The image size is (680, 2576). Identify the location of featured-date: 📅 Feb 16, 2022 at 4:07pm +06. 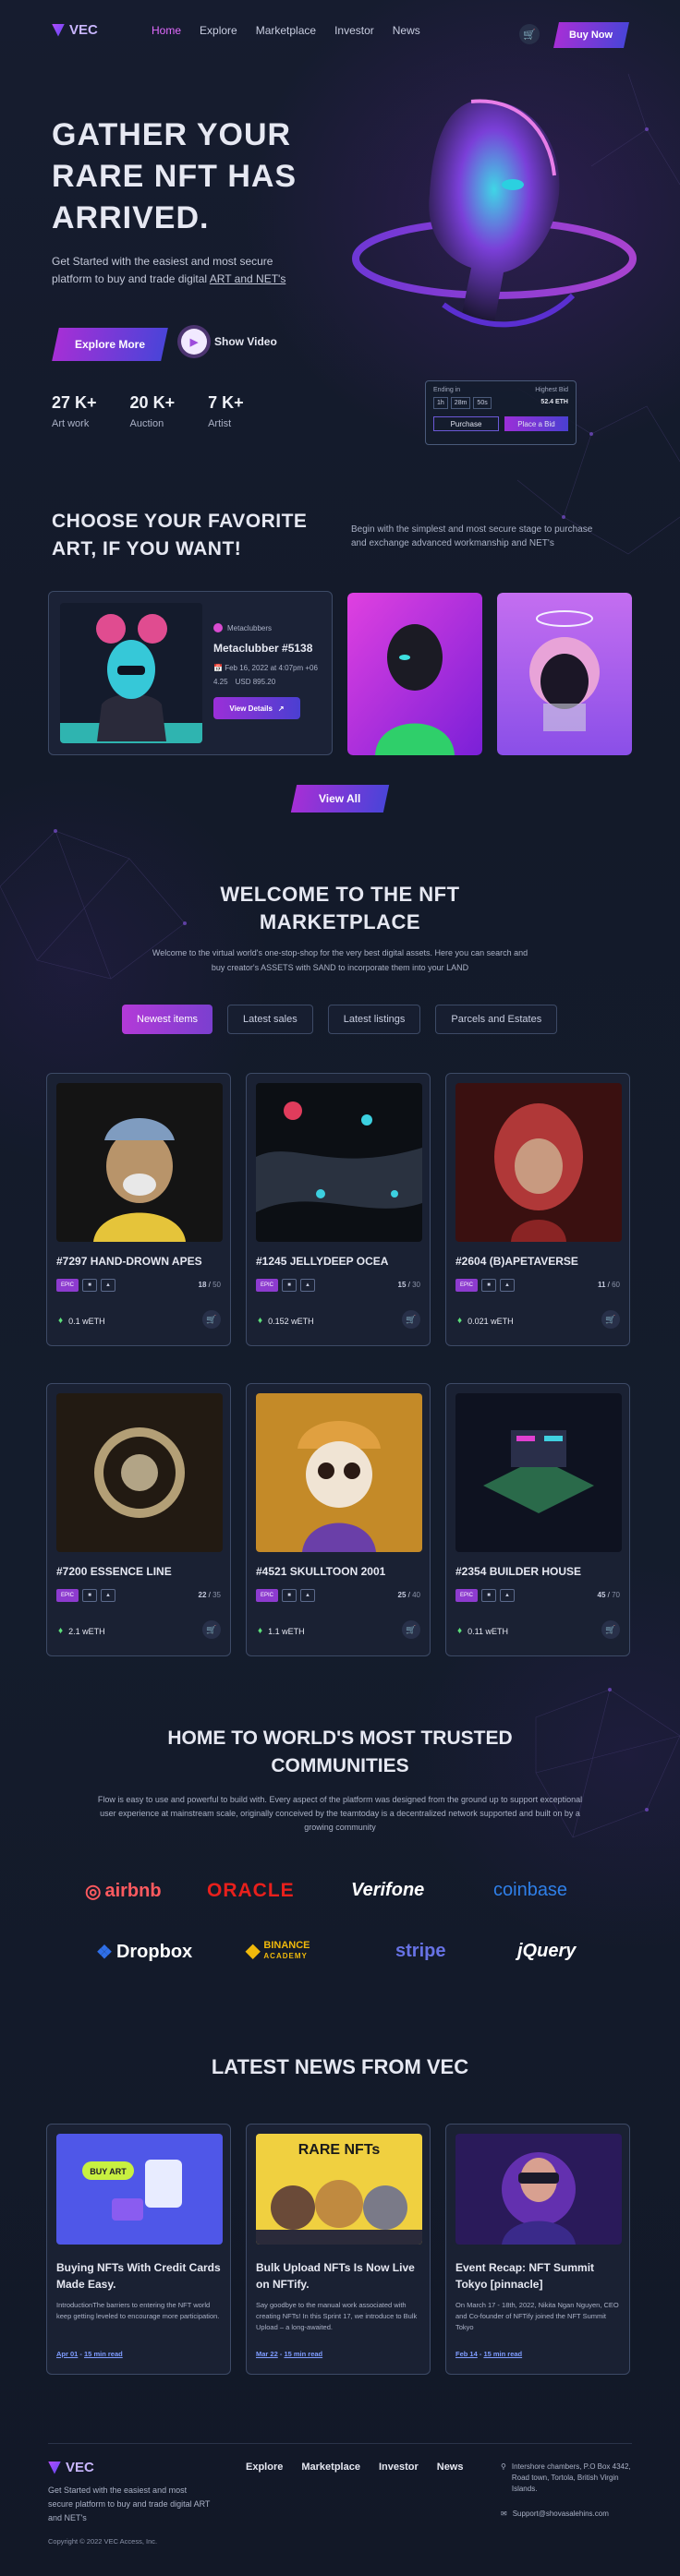
(268, 668).